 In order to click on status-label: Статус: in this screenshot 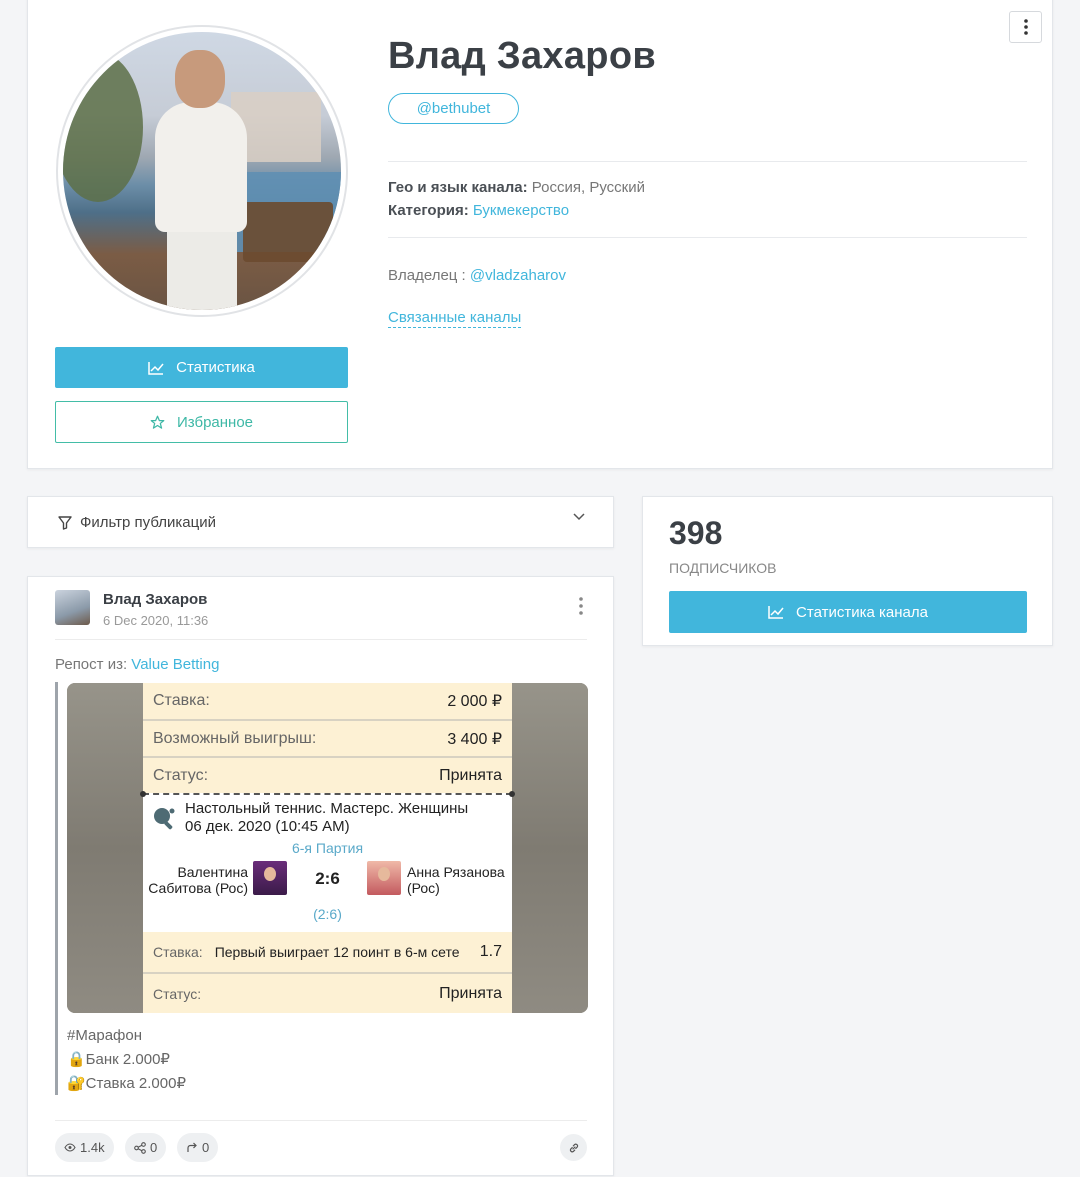, I will do `click(181, 775)`.